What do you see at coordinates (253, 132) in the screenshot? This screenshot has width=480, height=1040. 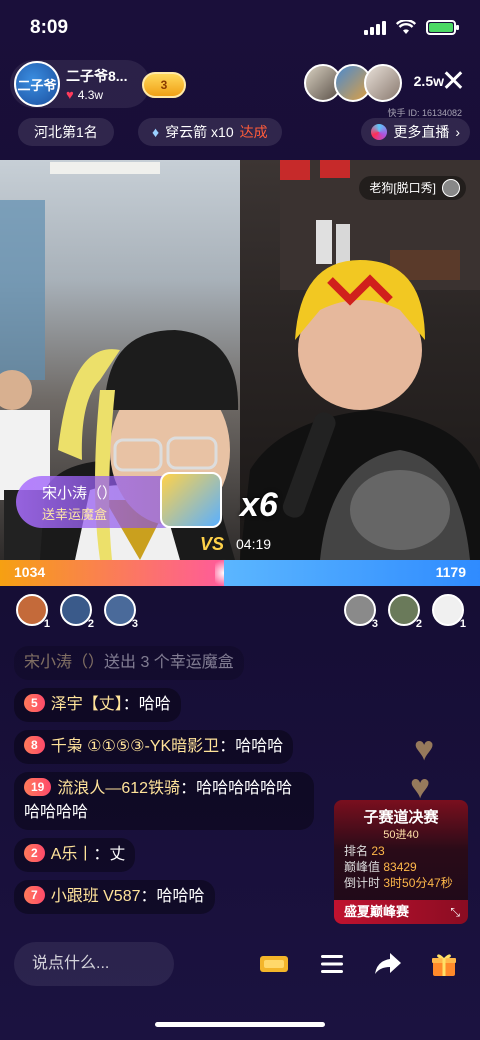 I see `task-status: 达成` at bounding box center [253, 132].